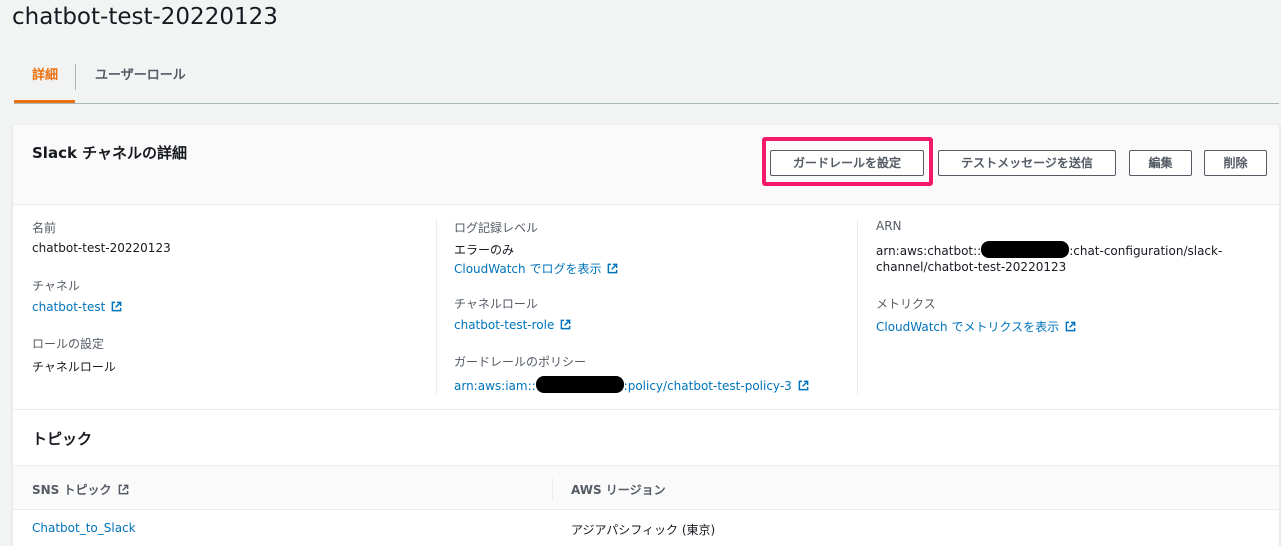 The image size is (1281, 546). Describe the element at coordinates (906, 304) in the screenshot. I see `metrics-label: メトリクス` at that location.